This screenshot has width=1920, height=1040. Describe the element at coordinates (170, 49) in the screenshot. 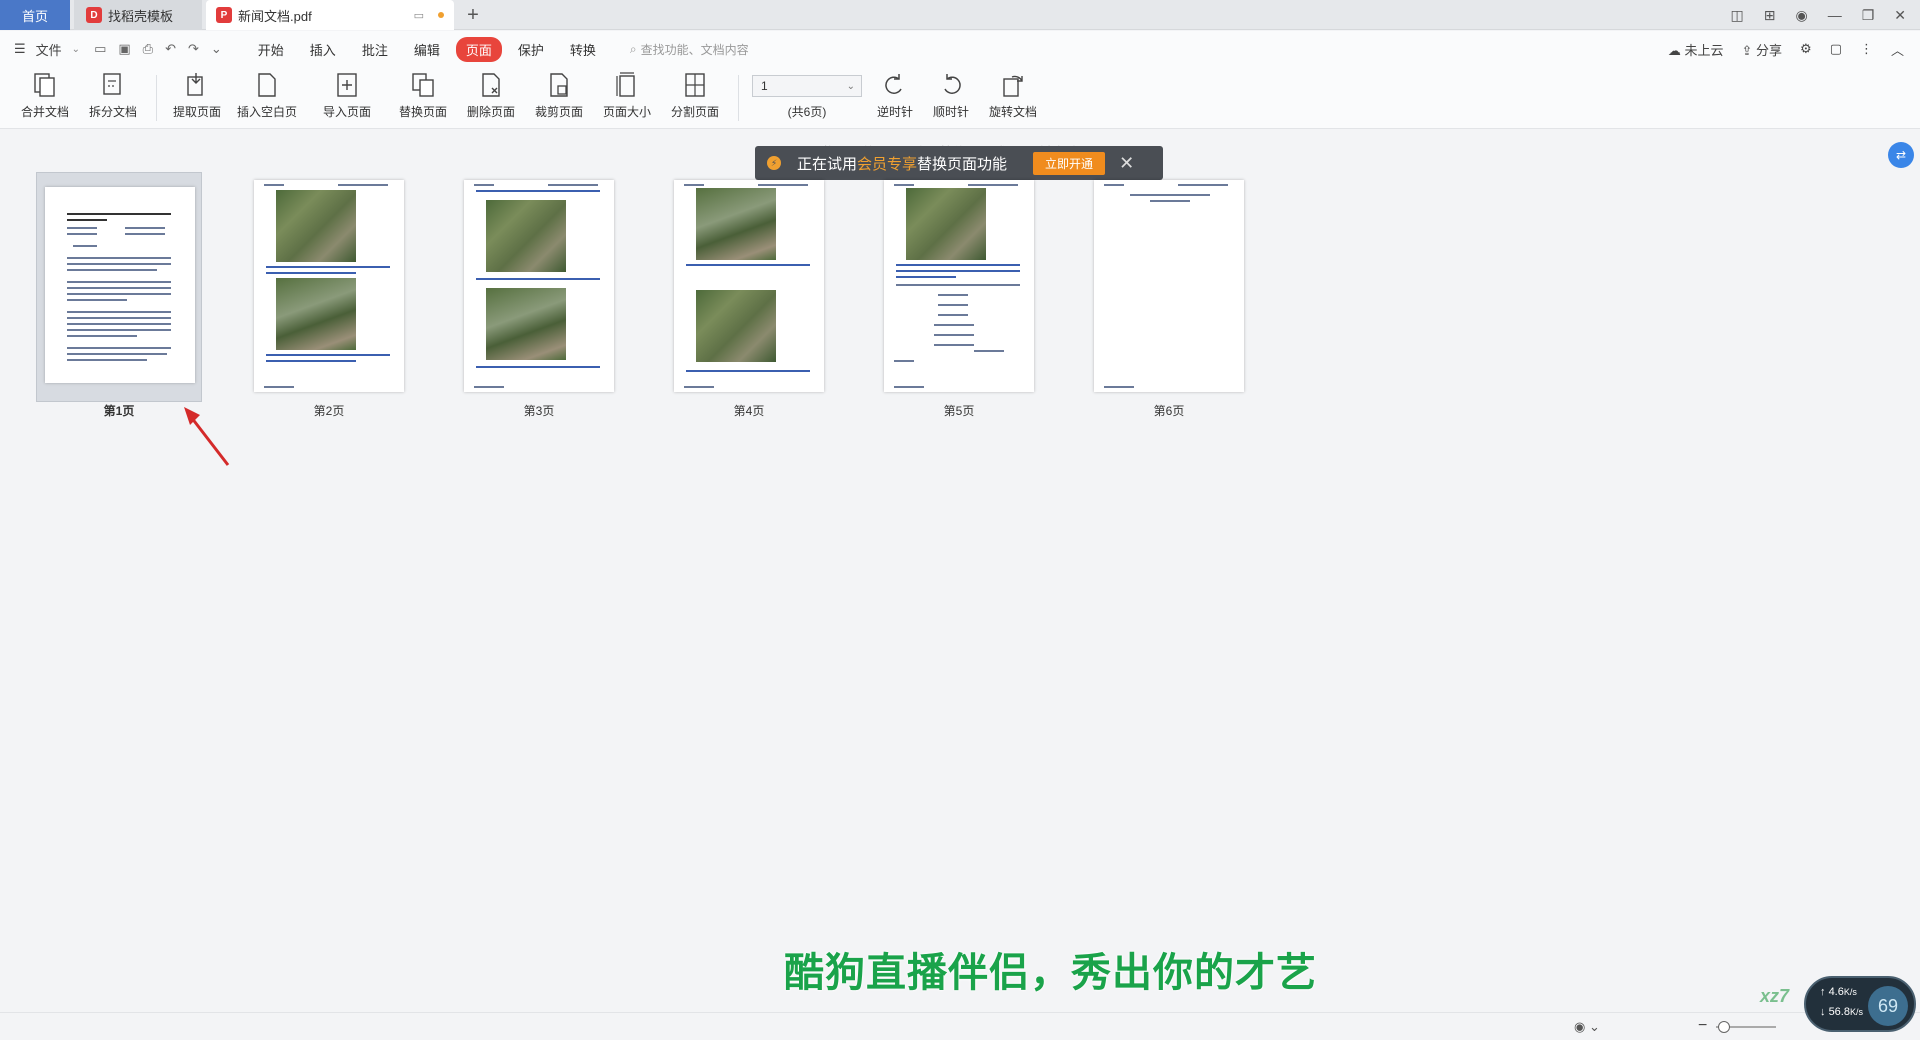

I see `undo-icon: ↶` at that location.